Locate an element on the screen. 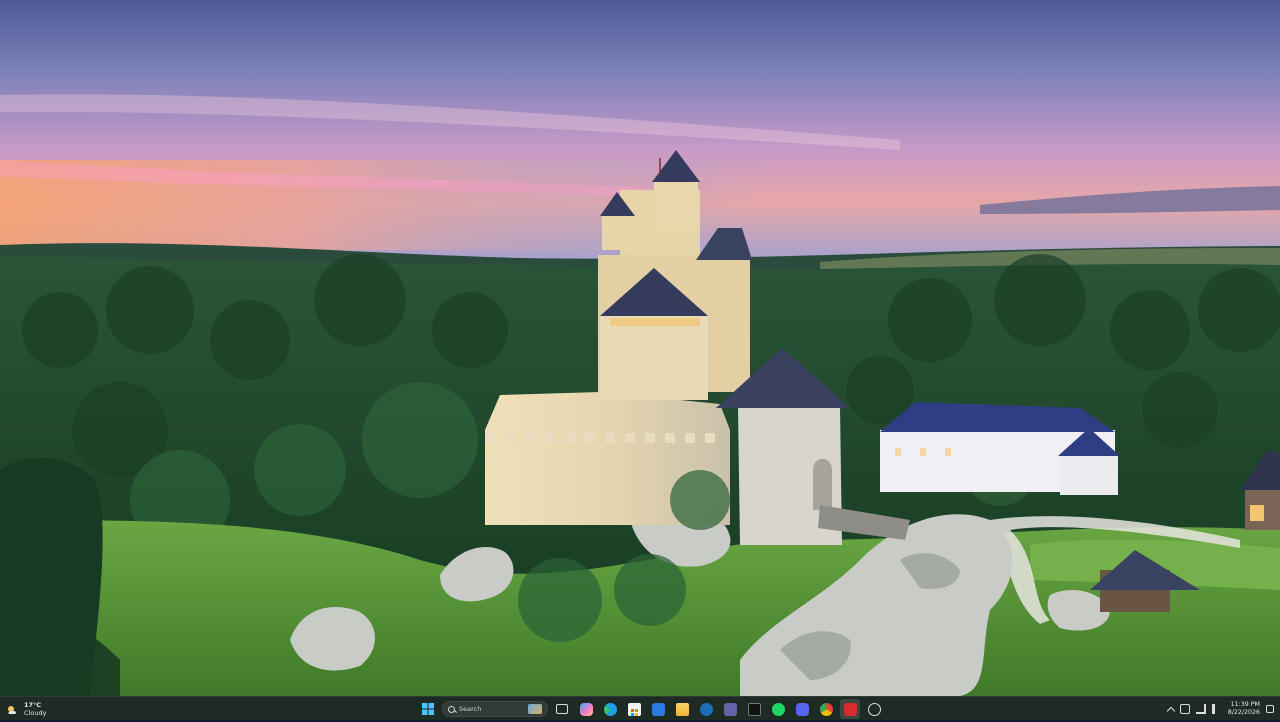  spotify-button is located at coordinates (778, 709).